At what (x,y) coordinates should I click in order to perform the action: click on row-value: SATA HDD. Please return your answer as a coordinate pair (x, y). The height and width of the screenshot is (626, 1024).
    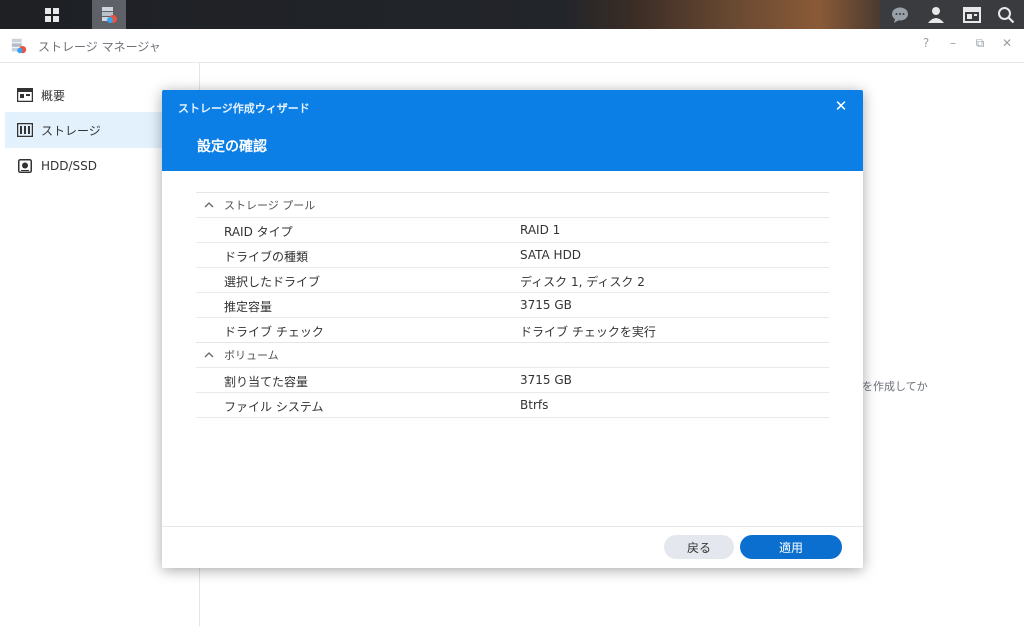
    Looking at the image, I should click on (551, 255).